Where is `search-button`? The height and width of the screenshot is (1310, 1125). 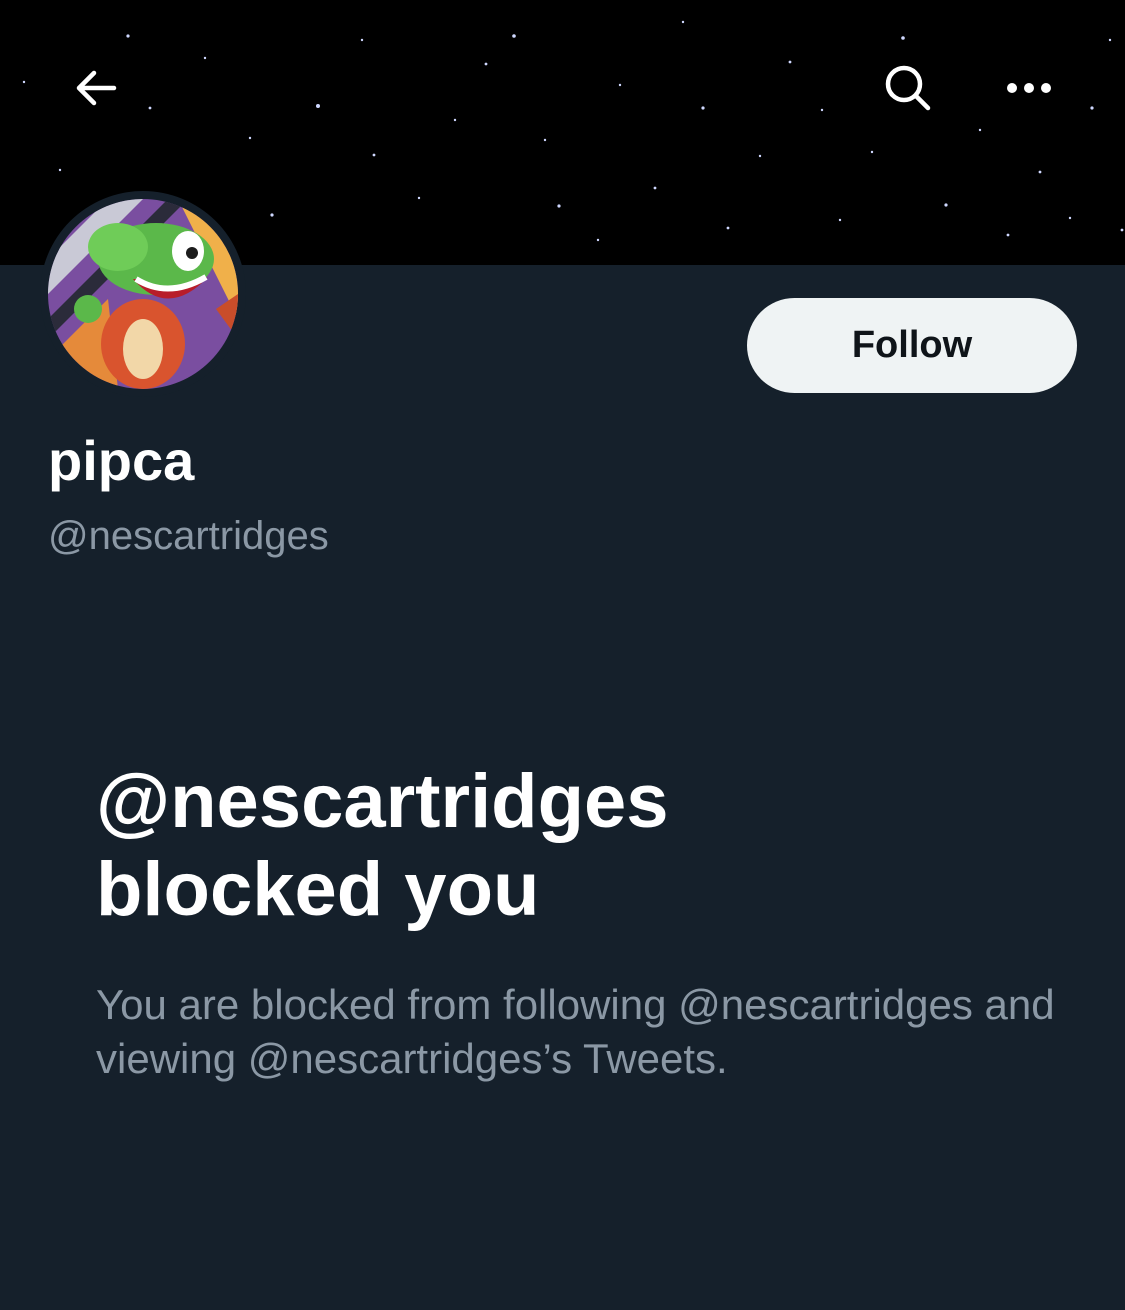
search-button is located at coordinates (908, 88).